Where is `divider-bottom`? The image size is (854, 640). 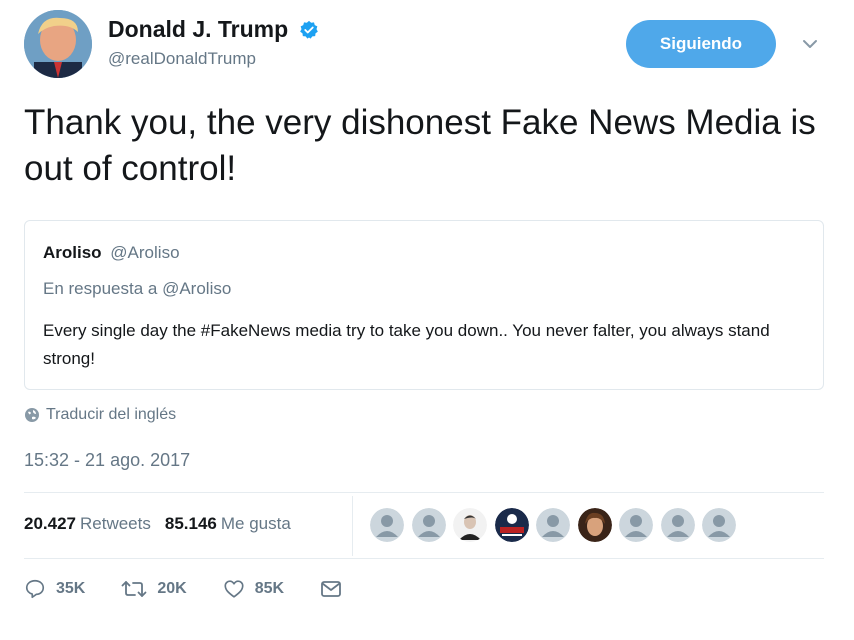
divider-bottom is located at coordinates (424, 558).